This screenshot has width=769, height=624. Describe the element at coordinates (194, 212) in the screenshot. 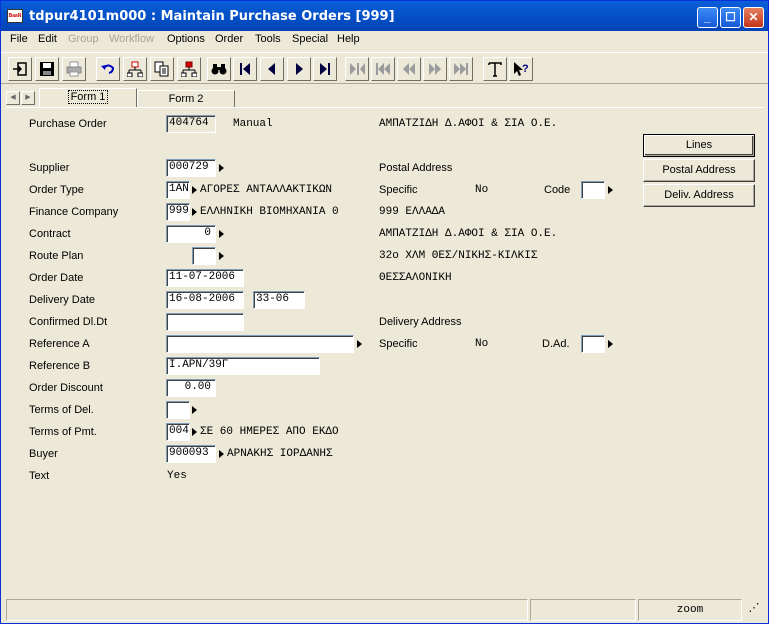

I see `finance-company-zoom-icon` at that location.